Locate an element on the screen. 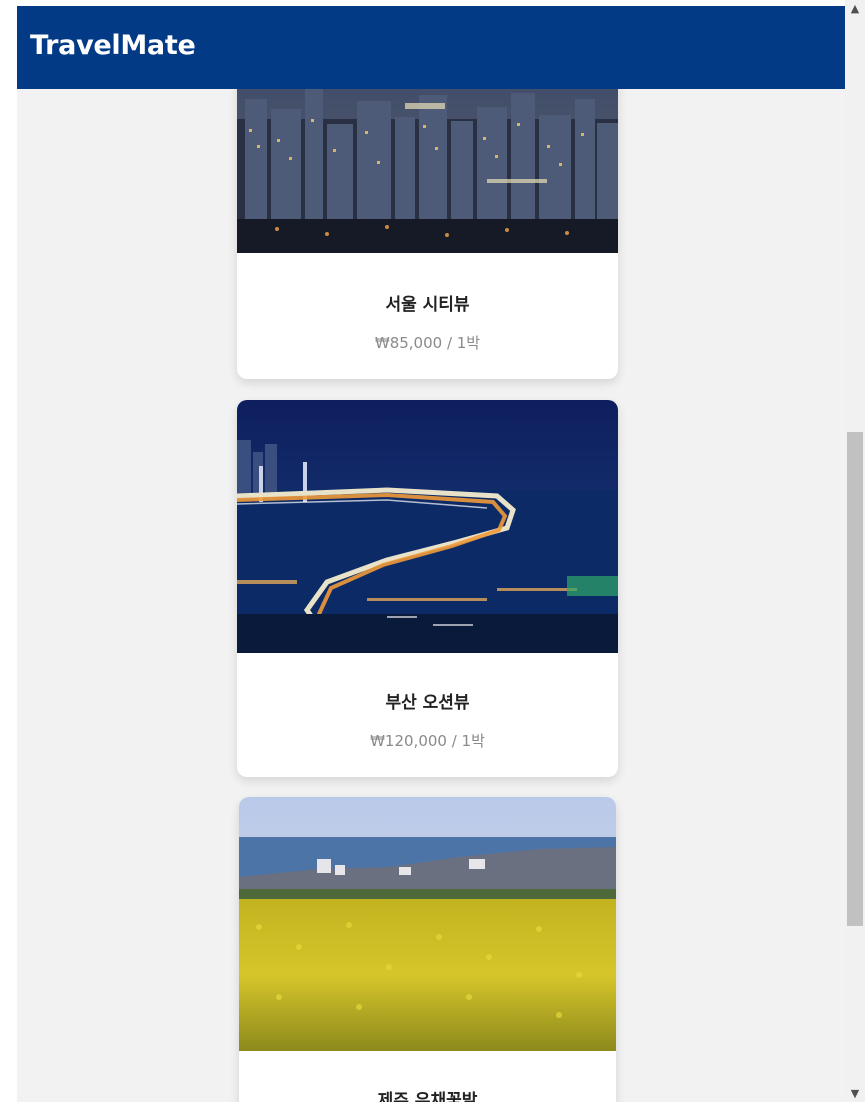 This screenshot has width=865, height=1102. left-strip is located at coordinates (8, 551).